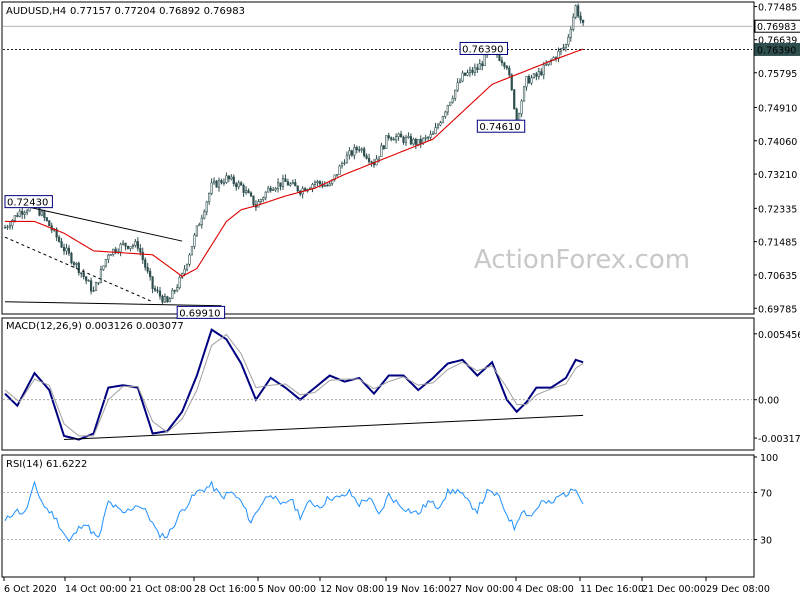  Describe the element at coordinates (776, 27) in the screenshot. I see `current-price-label: 0.76983` at that location.